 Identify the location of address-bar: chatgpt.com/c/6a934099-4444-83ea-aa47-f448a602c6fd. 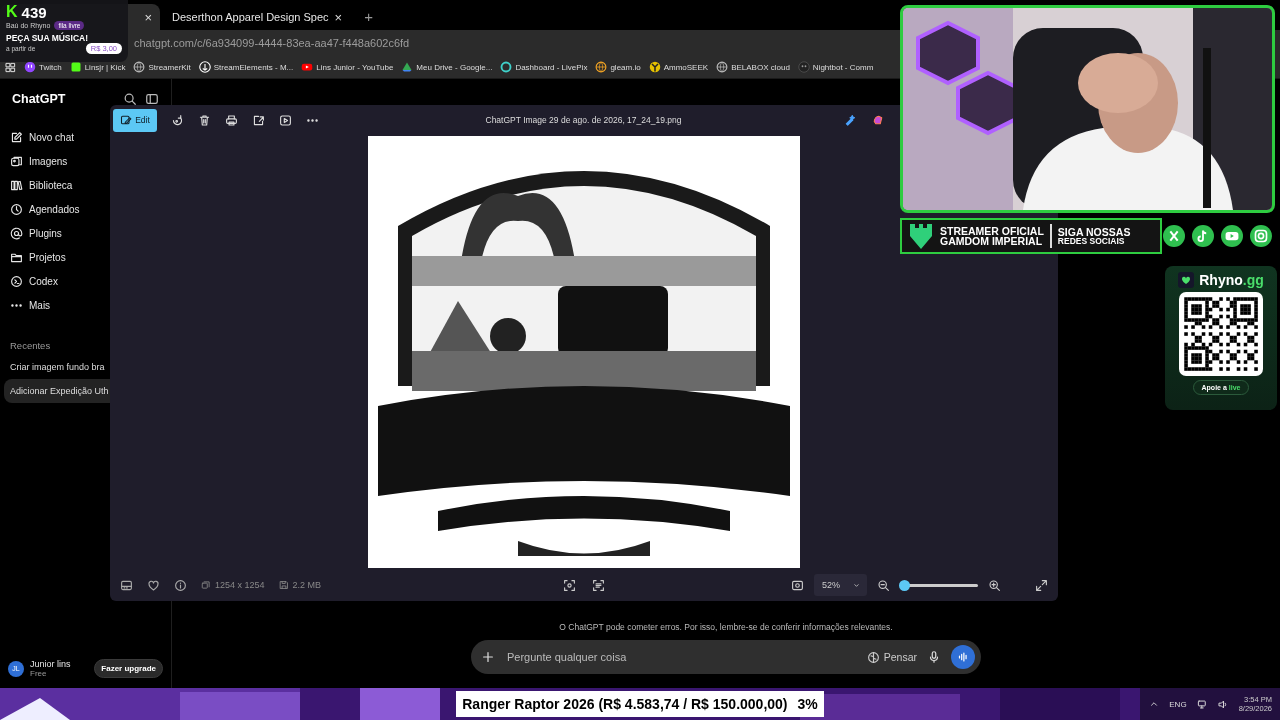
(272, 43).